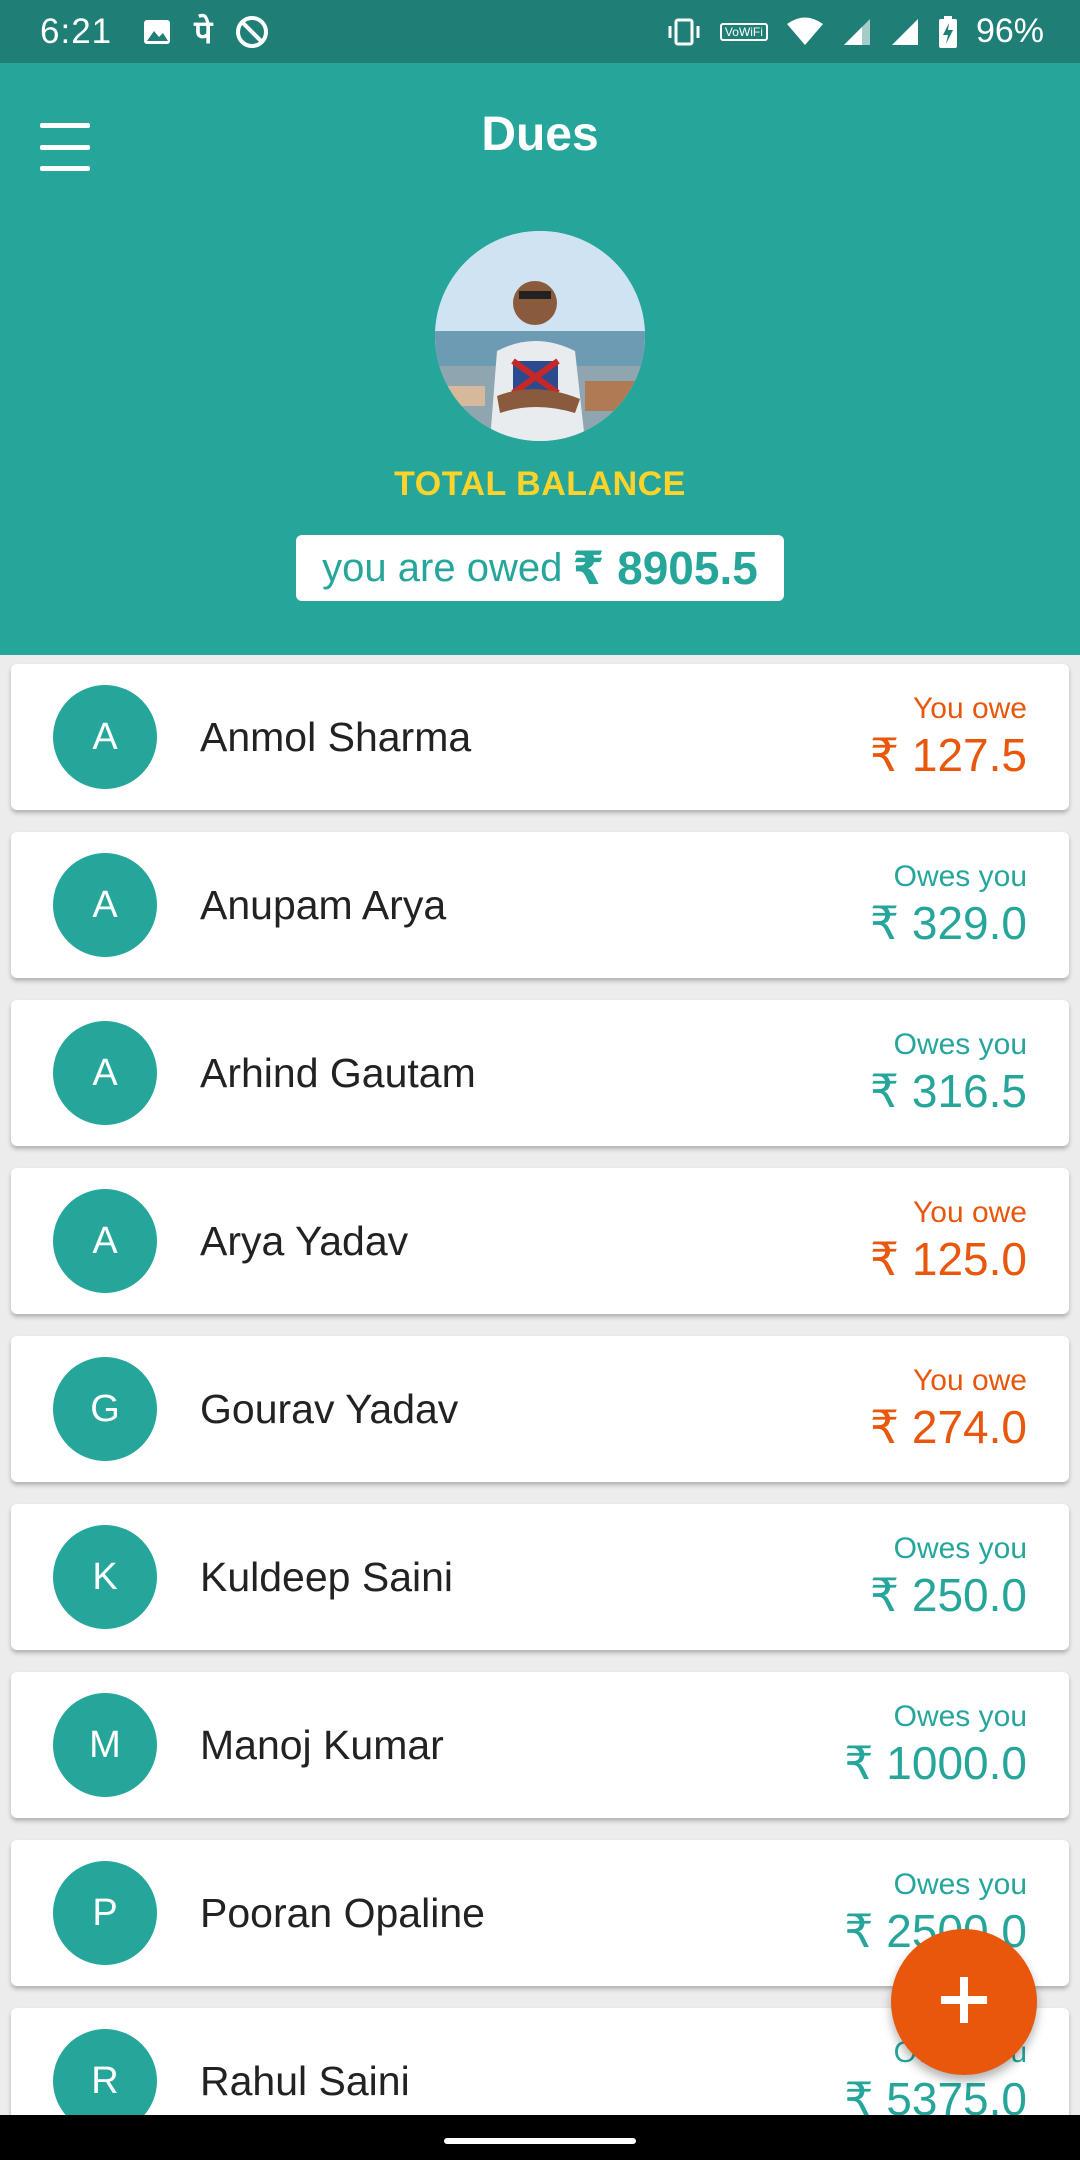 This screenshot has width=1080, height=2160. I want to click on vibrate-icon, so click(684, 32).